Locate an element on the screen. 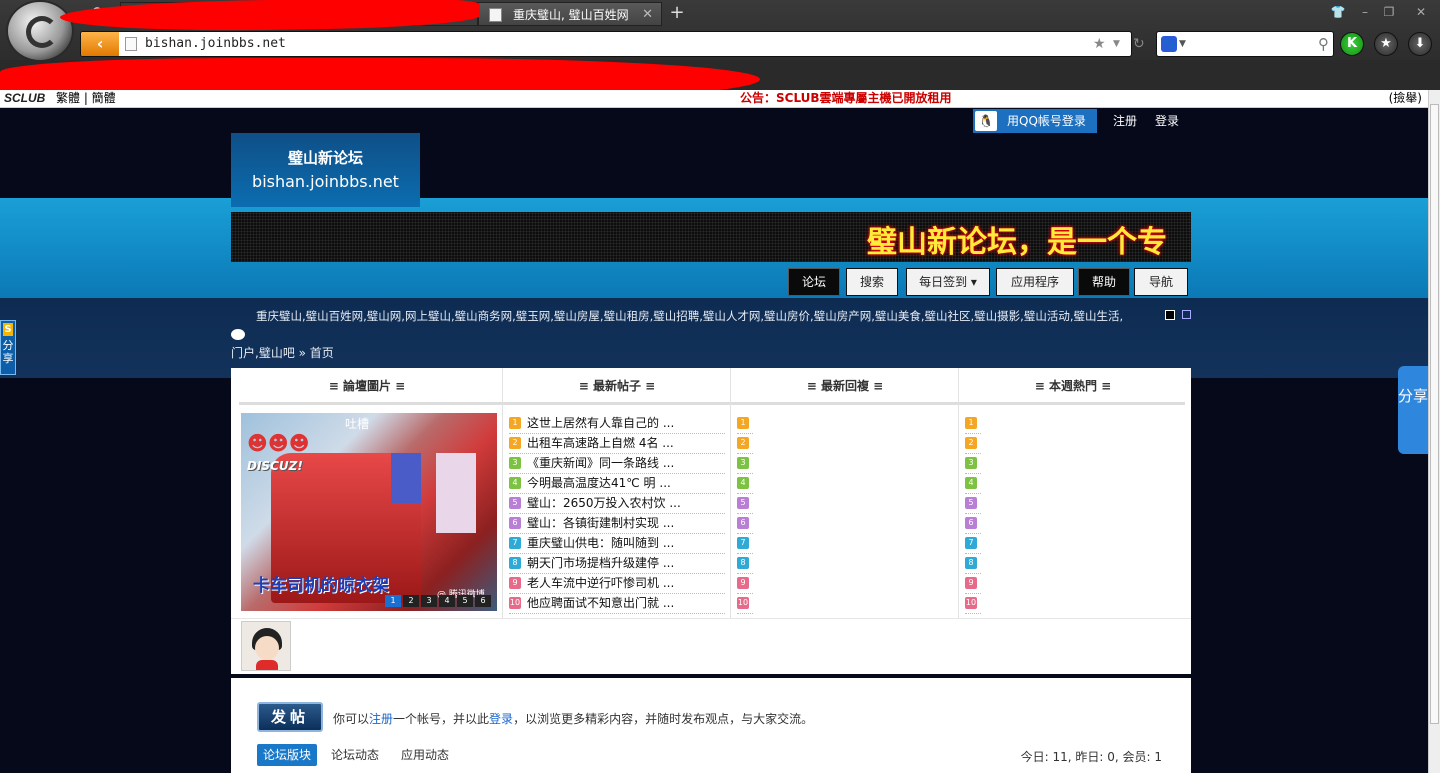 Image resolution: width=1440 pixels, height=773 pixels. browser-logo-icon is located at coordinates (42, 32).